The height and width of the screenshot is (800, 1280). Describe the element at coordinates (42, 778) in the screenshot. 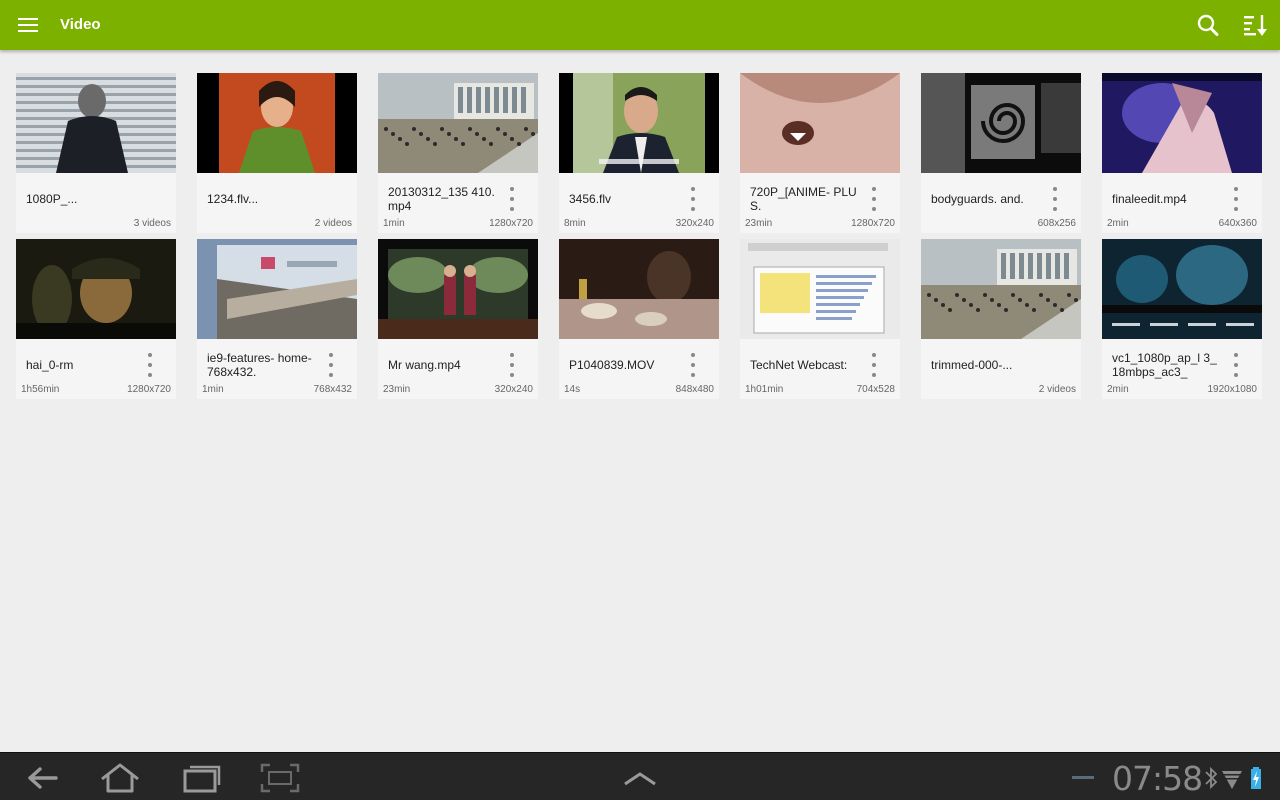

I see `back-icon` at that location.